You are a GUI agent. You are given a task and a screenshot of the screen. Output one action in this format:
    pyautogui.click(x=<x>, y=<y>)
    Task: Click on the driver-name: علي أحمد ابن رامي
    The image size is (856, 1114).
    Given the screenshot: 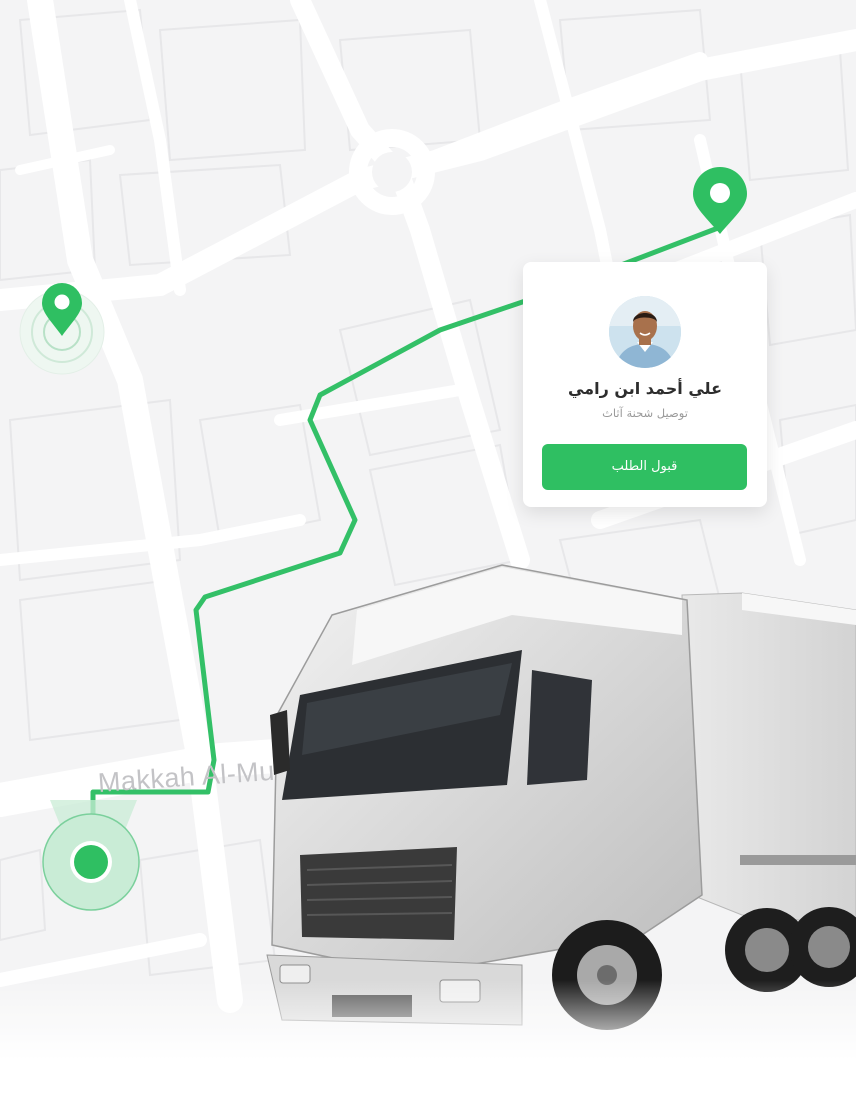 What is the action you would take?
    pyautogui.click(x=645, y=388)
    